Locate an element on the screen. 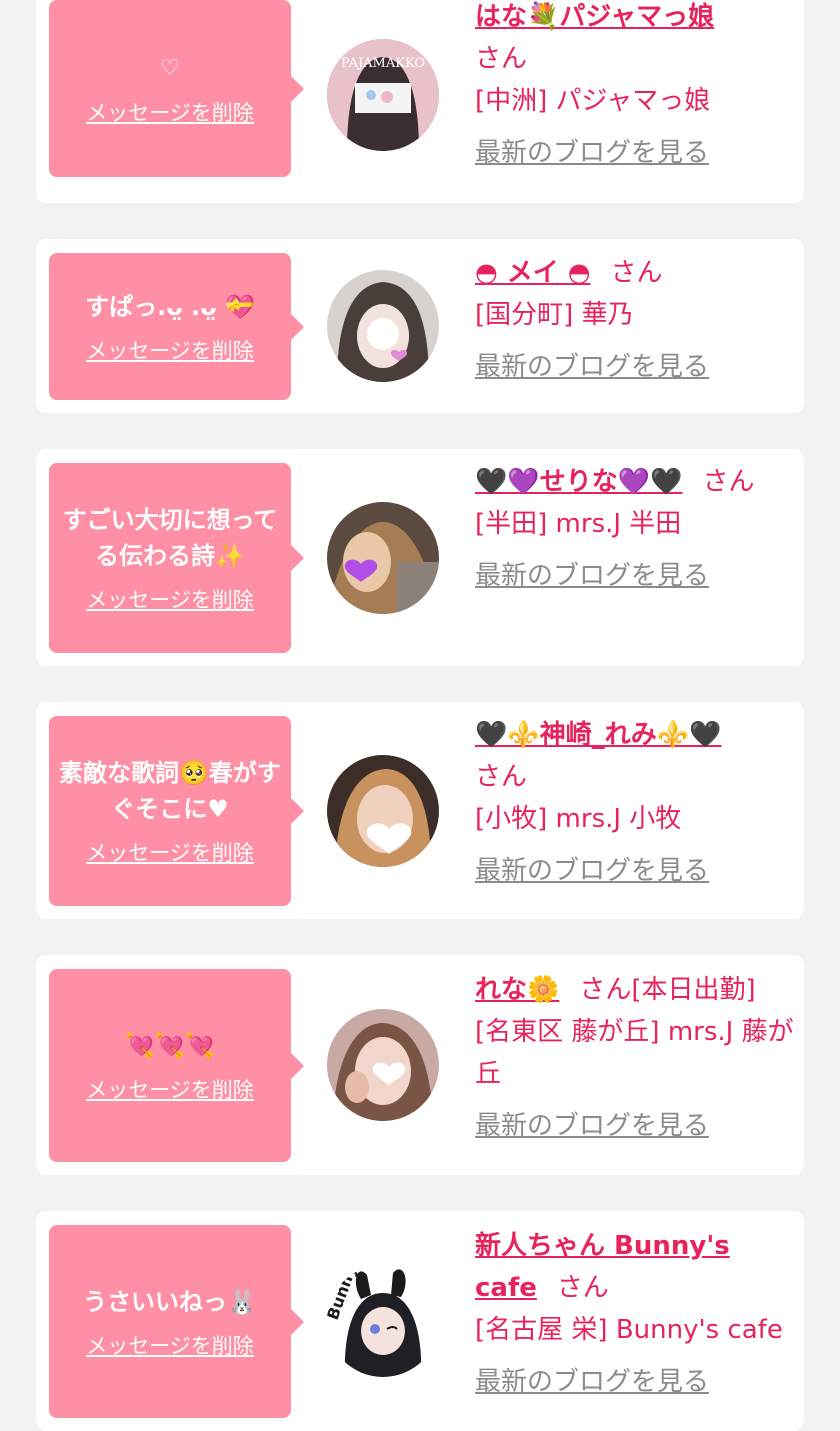 The image size is (840, 1431). profile-name-link: ◓ メイ ◓ is located at coordinates (532, 273).